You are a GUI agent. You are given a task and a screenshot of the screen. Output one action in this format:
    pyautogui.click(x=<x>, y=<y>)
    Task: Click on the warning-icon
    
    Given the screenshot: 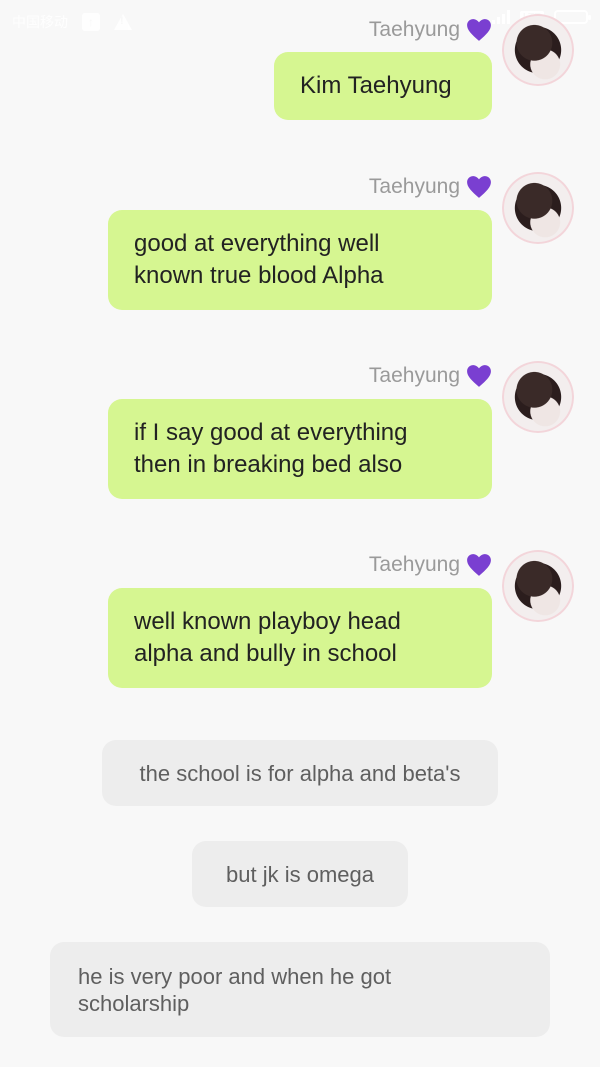 What is the action you would take?
    pyautogui.click(x=123, y=22)
    